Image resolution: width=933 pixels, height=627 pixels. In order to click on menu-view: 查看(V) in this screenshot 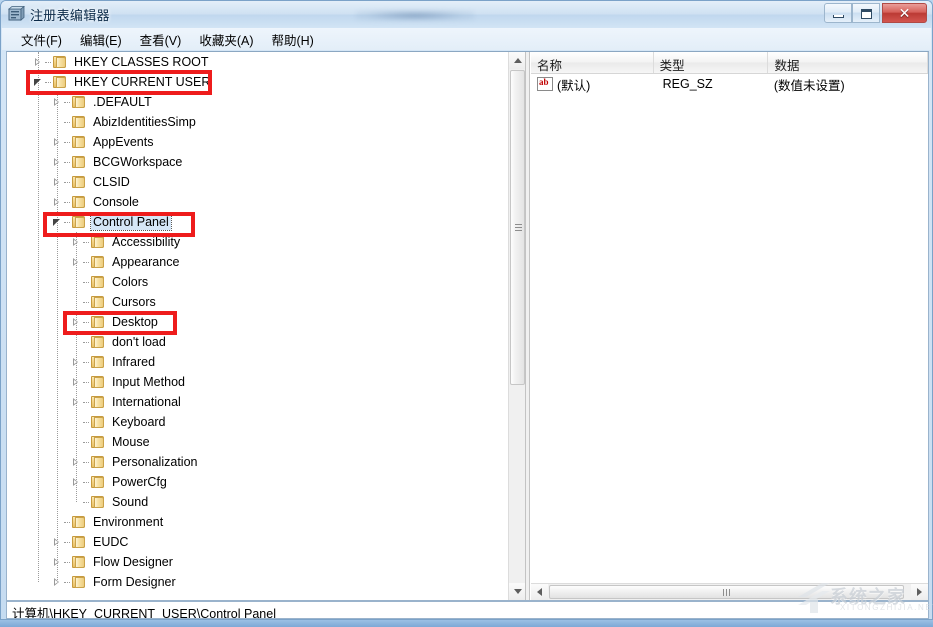, I will do `click(161, 39)`.